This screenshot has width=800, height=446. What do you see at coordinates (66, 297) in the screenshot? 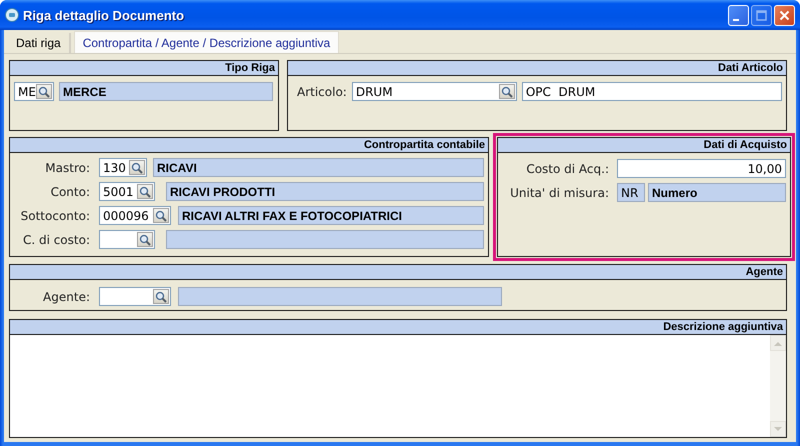
I see `field-label: Agente:` at bounding box center [66, 297].